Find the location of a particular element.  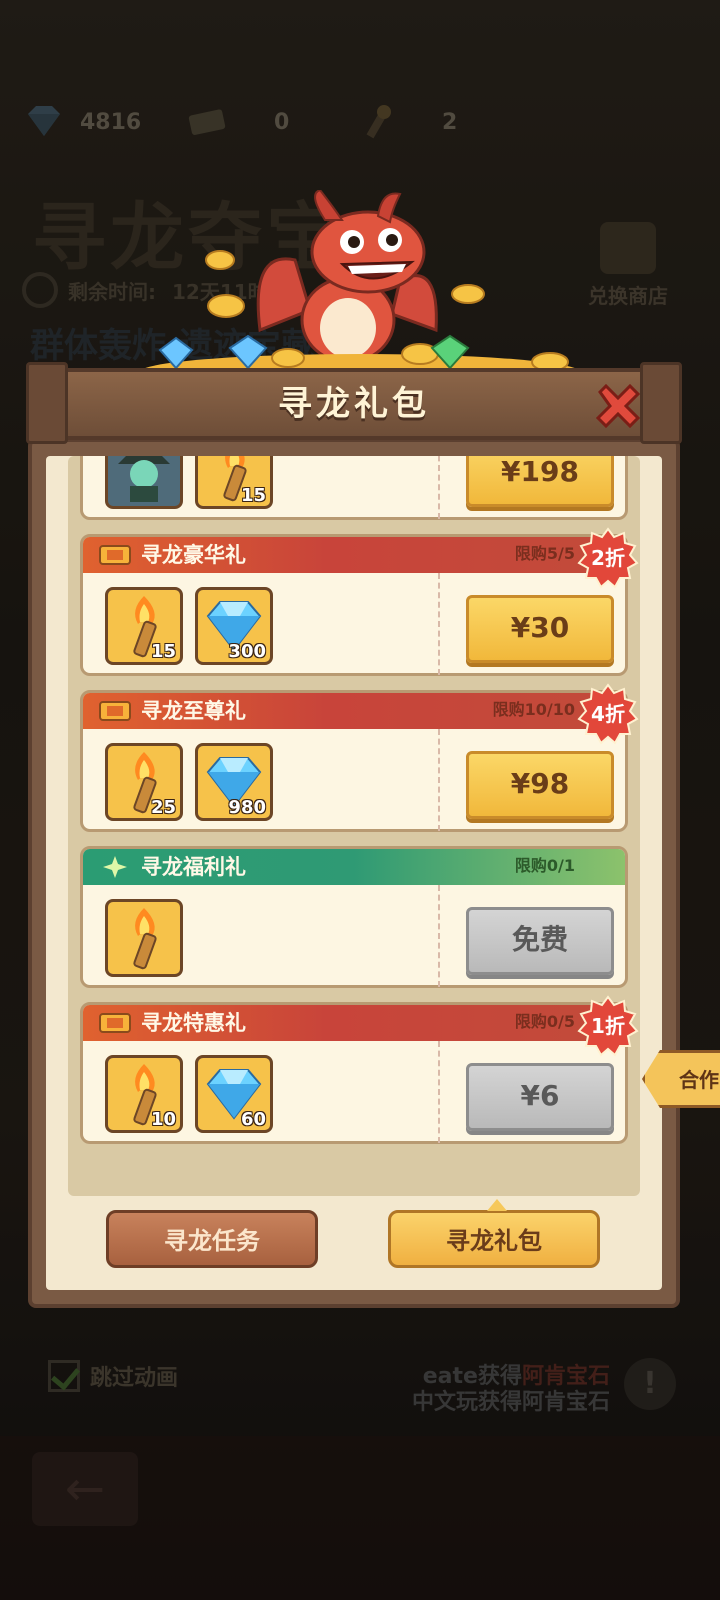

package-item: 25 is located at coordinates (144, 782).